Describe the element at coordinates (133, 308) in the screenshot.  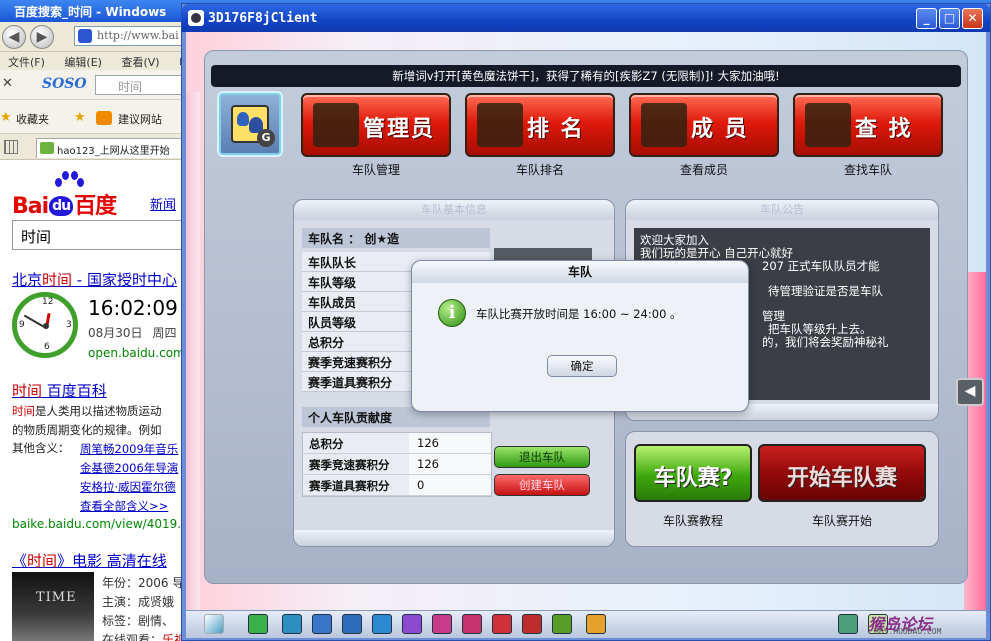
I see `clock-time: 16:02:09` at that location.